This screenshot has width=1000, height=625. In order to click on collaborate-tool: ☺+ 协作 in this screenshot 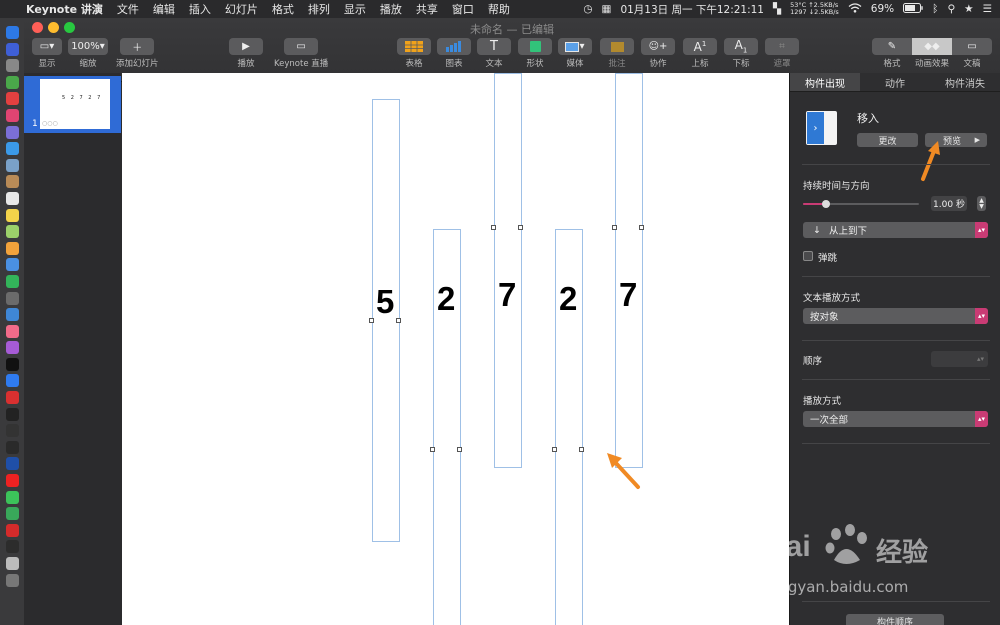, I will do `click(658, 53)`.